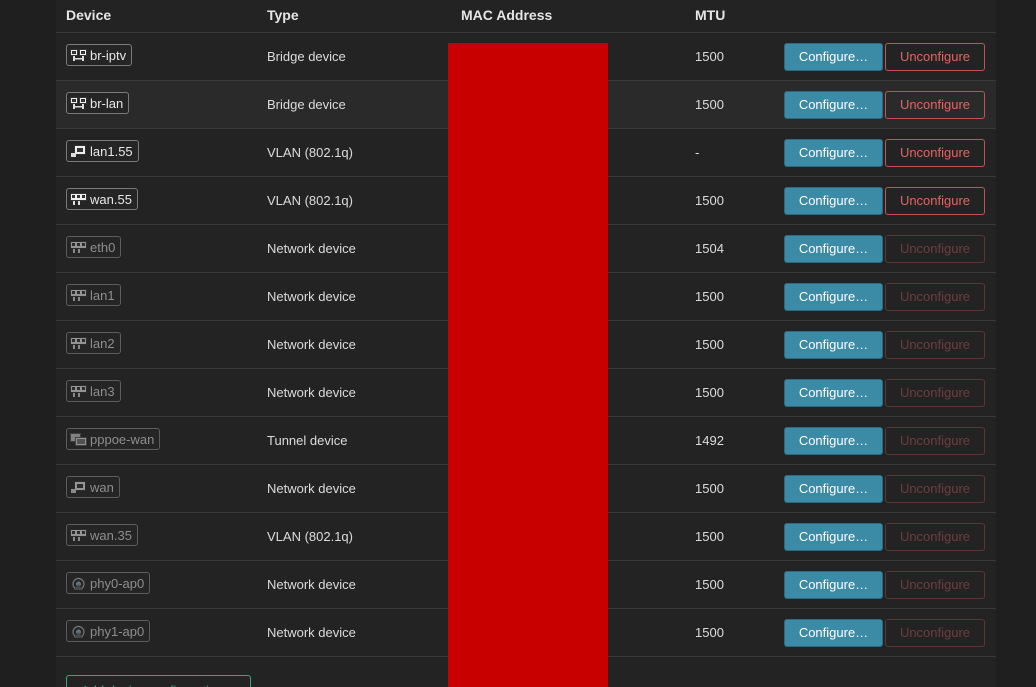 The image size is (1036, 687). What do you see at coordinates (111, 535) in the screenshot?
I see `device-name: wan.35` at bounding box center [111, 535].